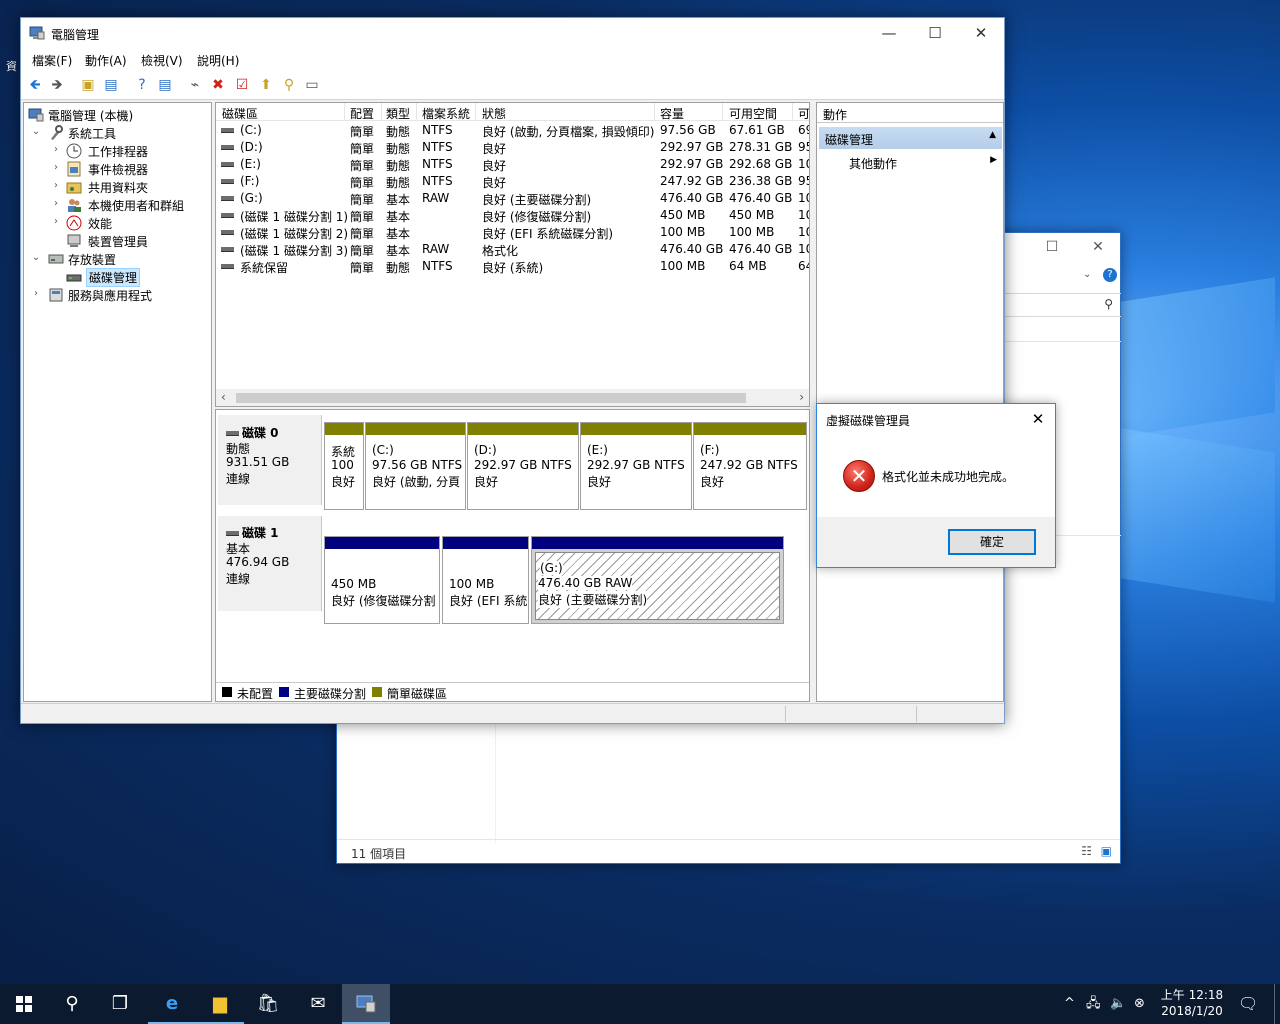 The image size is (1280, 1024). What do you see at coordinates (172, 1004) in the screenshot?
I see `edge-icon: e` at bounding box center [172, 1004].